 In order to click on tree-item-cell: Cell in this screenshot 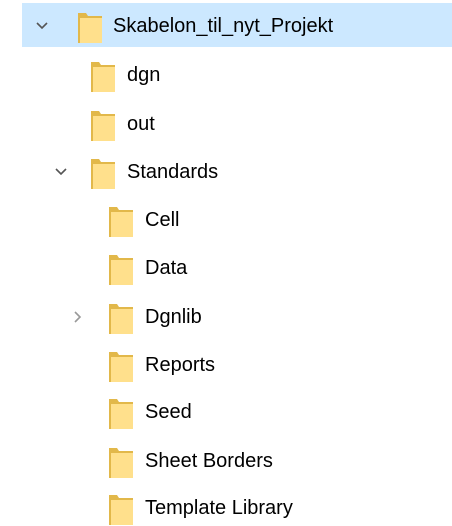, I will do `click(226, 219)`.